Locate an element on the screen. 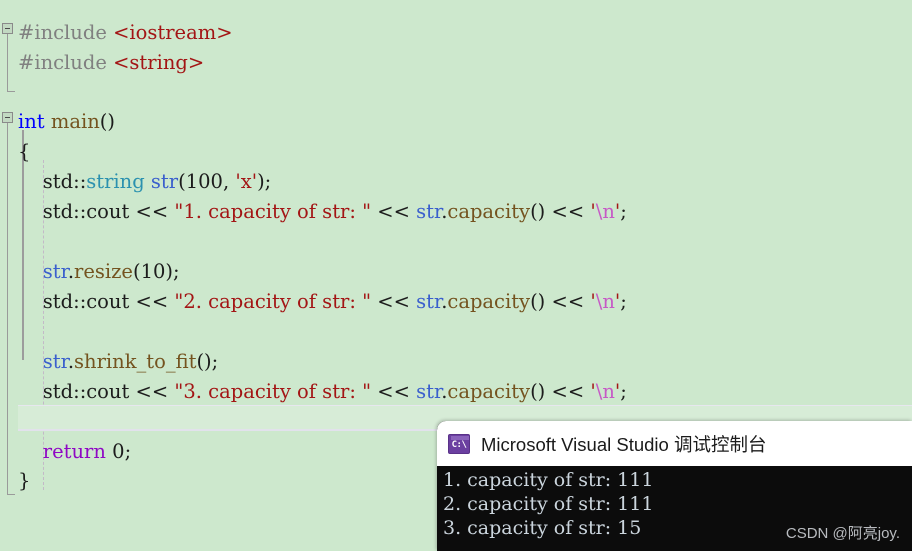  console-output-line: 1. capacity of str: 111 is located at coordinates (548, 480).